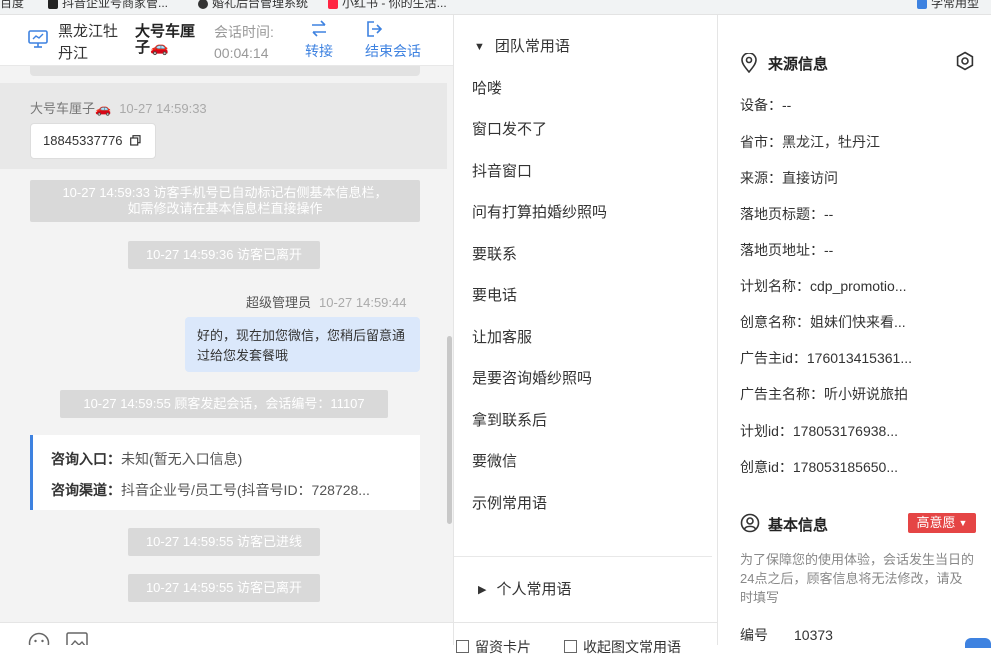  I want to click on visitor-message-meta: 大号车厘子🚗 10-27 14:59:33, so click(118, 107).